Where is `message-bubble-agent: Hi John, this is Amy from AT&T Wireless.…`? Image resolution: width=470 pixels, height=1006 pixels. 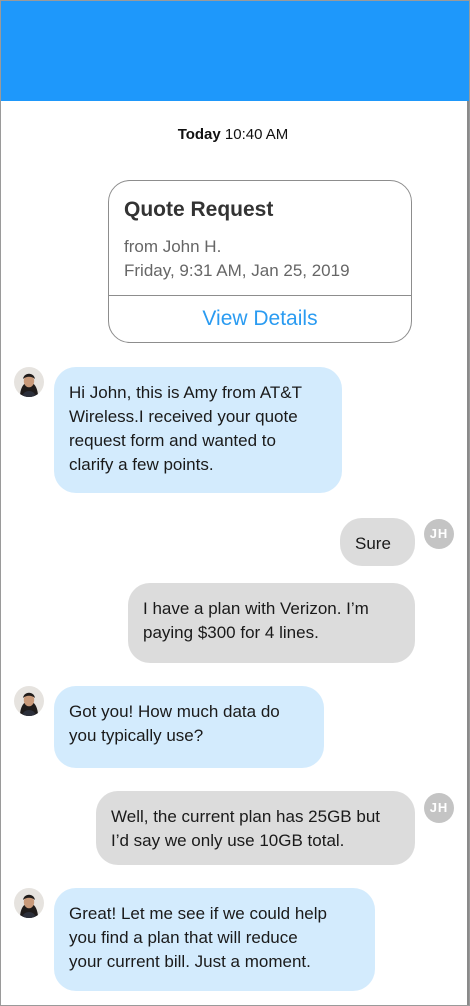 message-bubble-agent: Hi John, this is Amy from AT&T Wireless.… is located at coordinates (198, 430).